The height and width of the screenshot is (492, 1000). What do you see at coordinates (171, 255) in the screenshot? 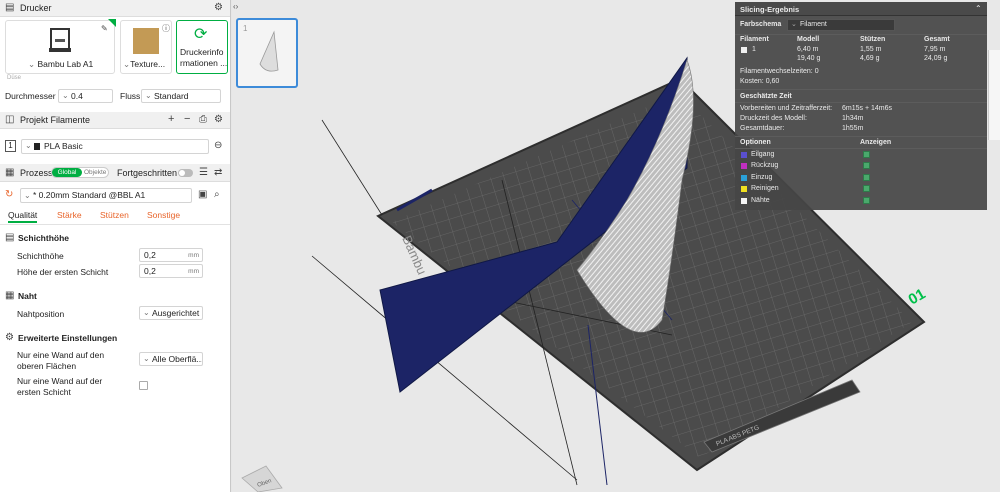
I see `layer-height-input: 0,2 mm` at bounding box center [171, 255].